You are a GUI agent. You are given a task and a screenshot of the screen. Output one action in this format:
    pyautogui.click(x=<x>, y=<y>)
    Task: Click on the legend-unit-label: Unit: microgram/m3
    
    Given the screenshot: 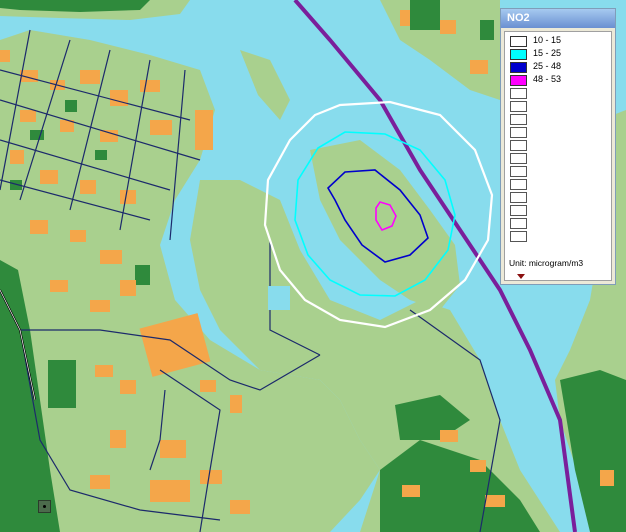 What is the action you would take?
    pyautogui.click(x=546, y=263)
    